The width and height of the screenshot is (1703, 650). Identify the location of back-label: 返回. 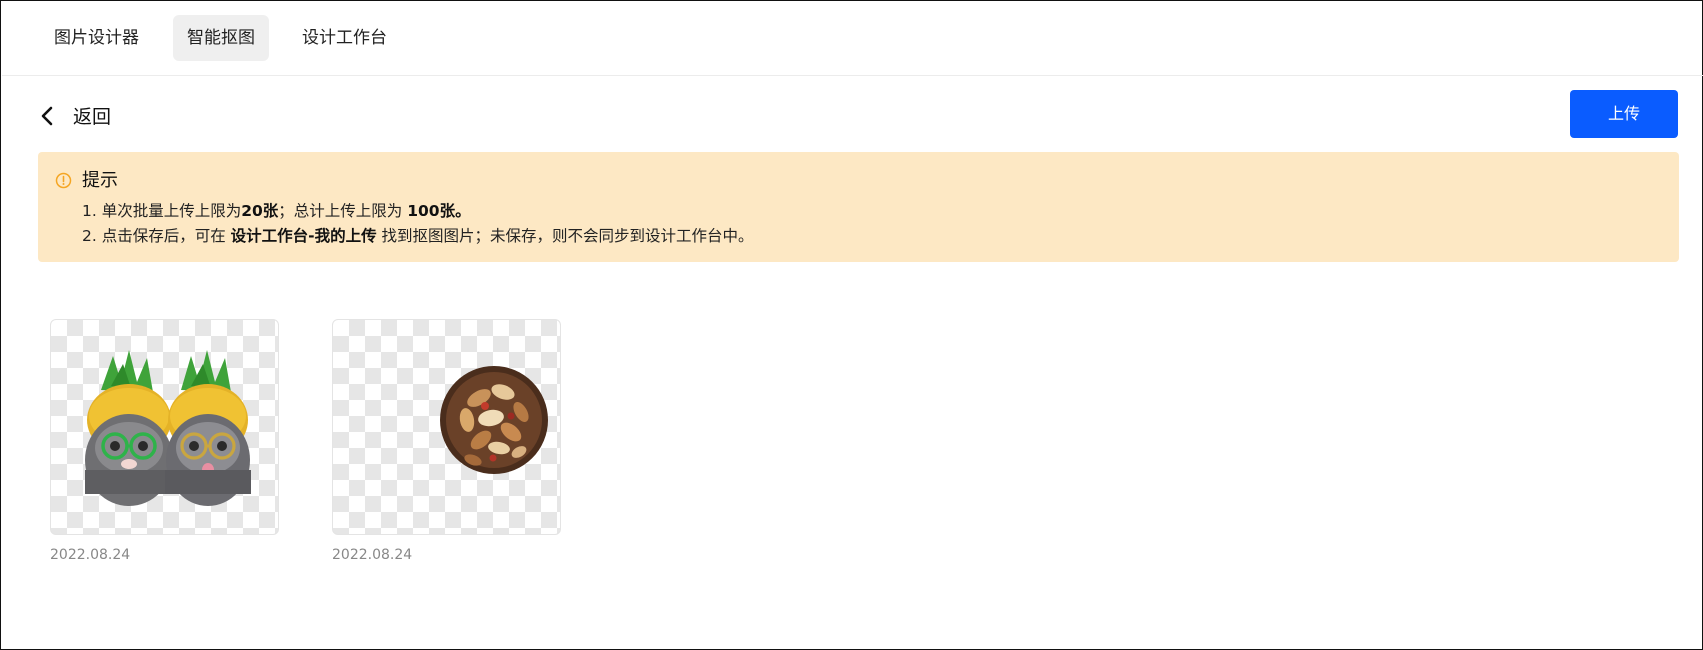
(92, 116).